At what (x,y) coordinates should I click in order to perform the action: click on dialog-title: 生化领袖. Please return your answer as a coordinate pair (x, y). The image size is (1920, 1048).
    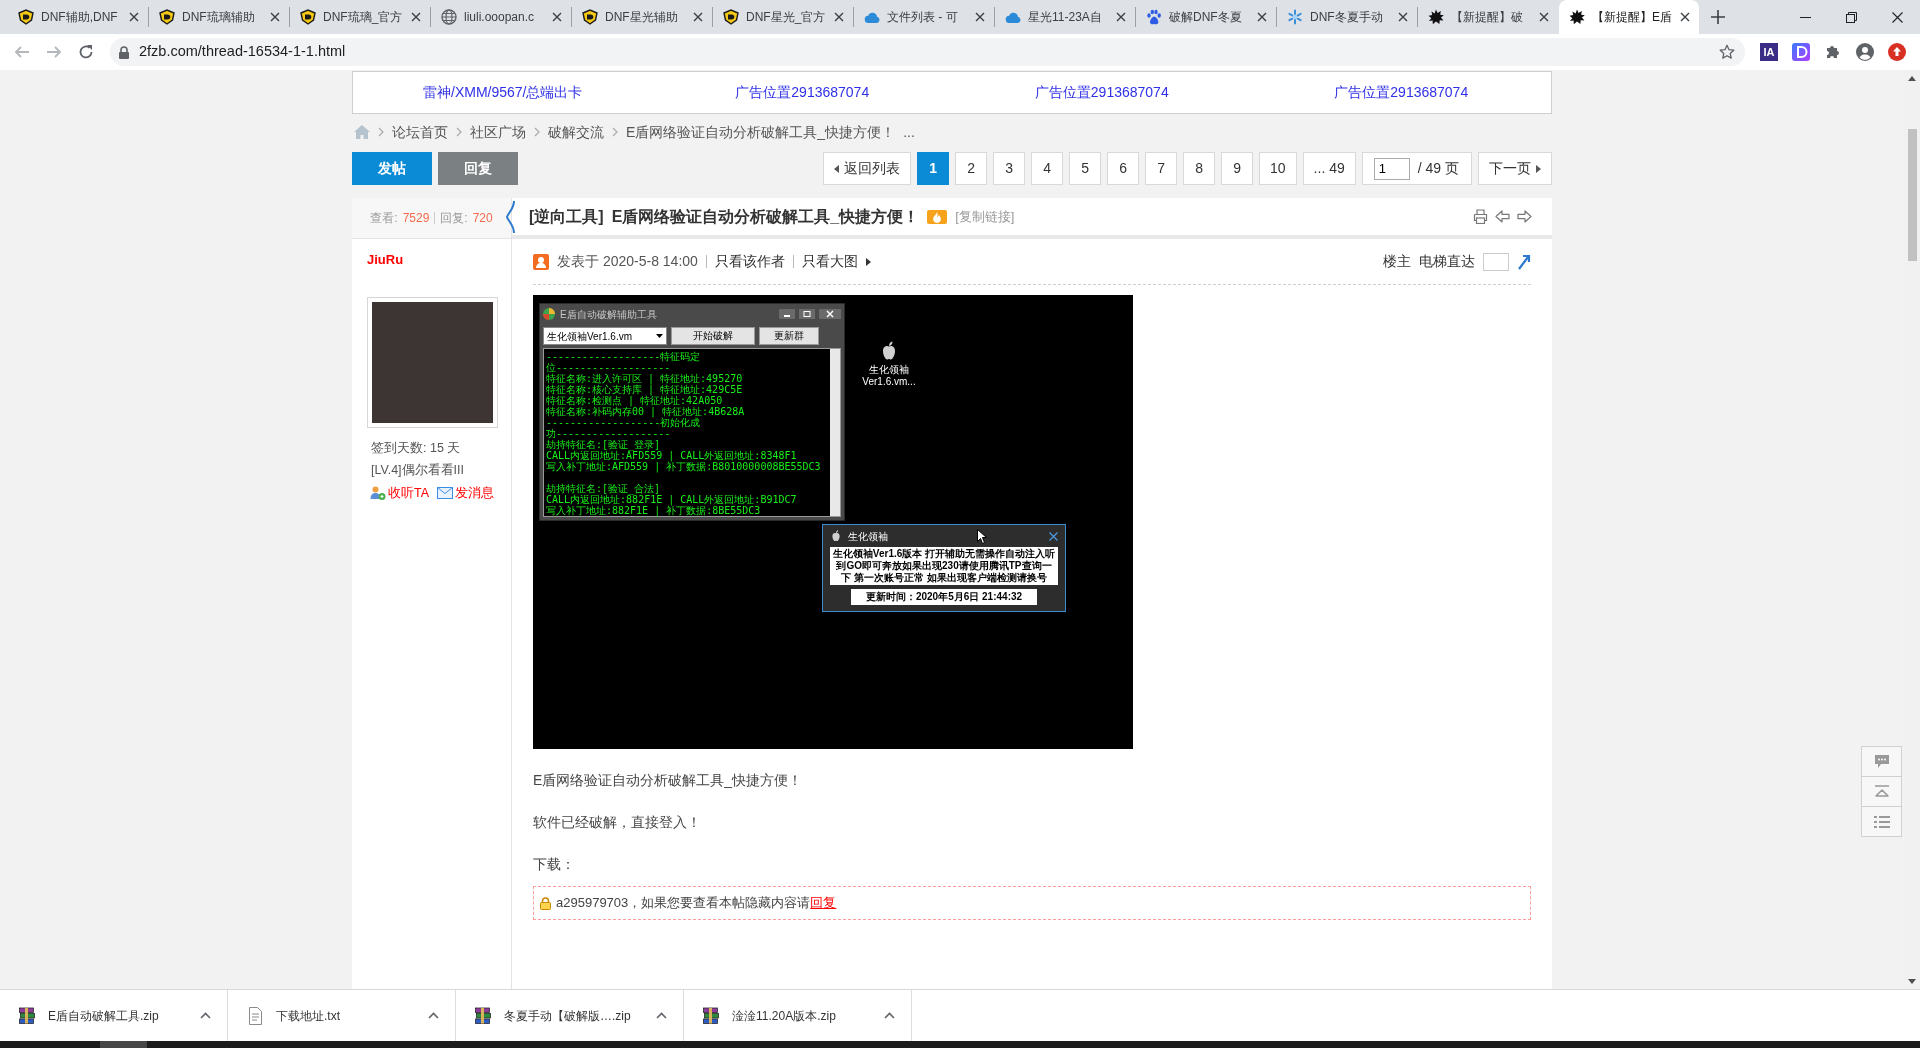
    Looking at the image, I should click on (868, 536).